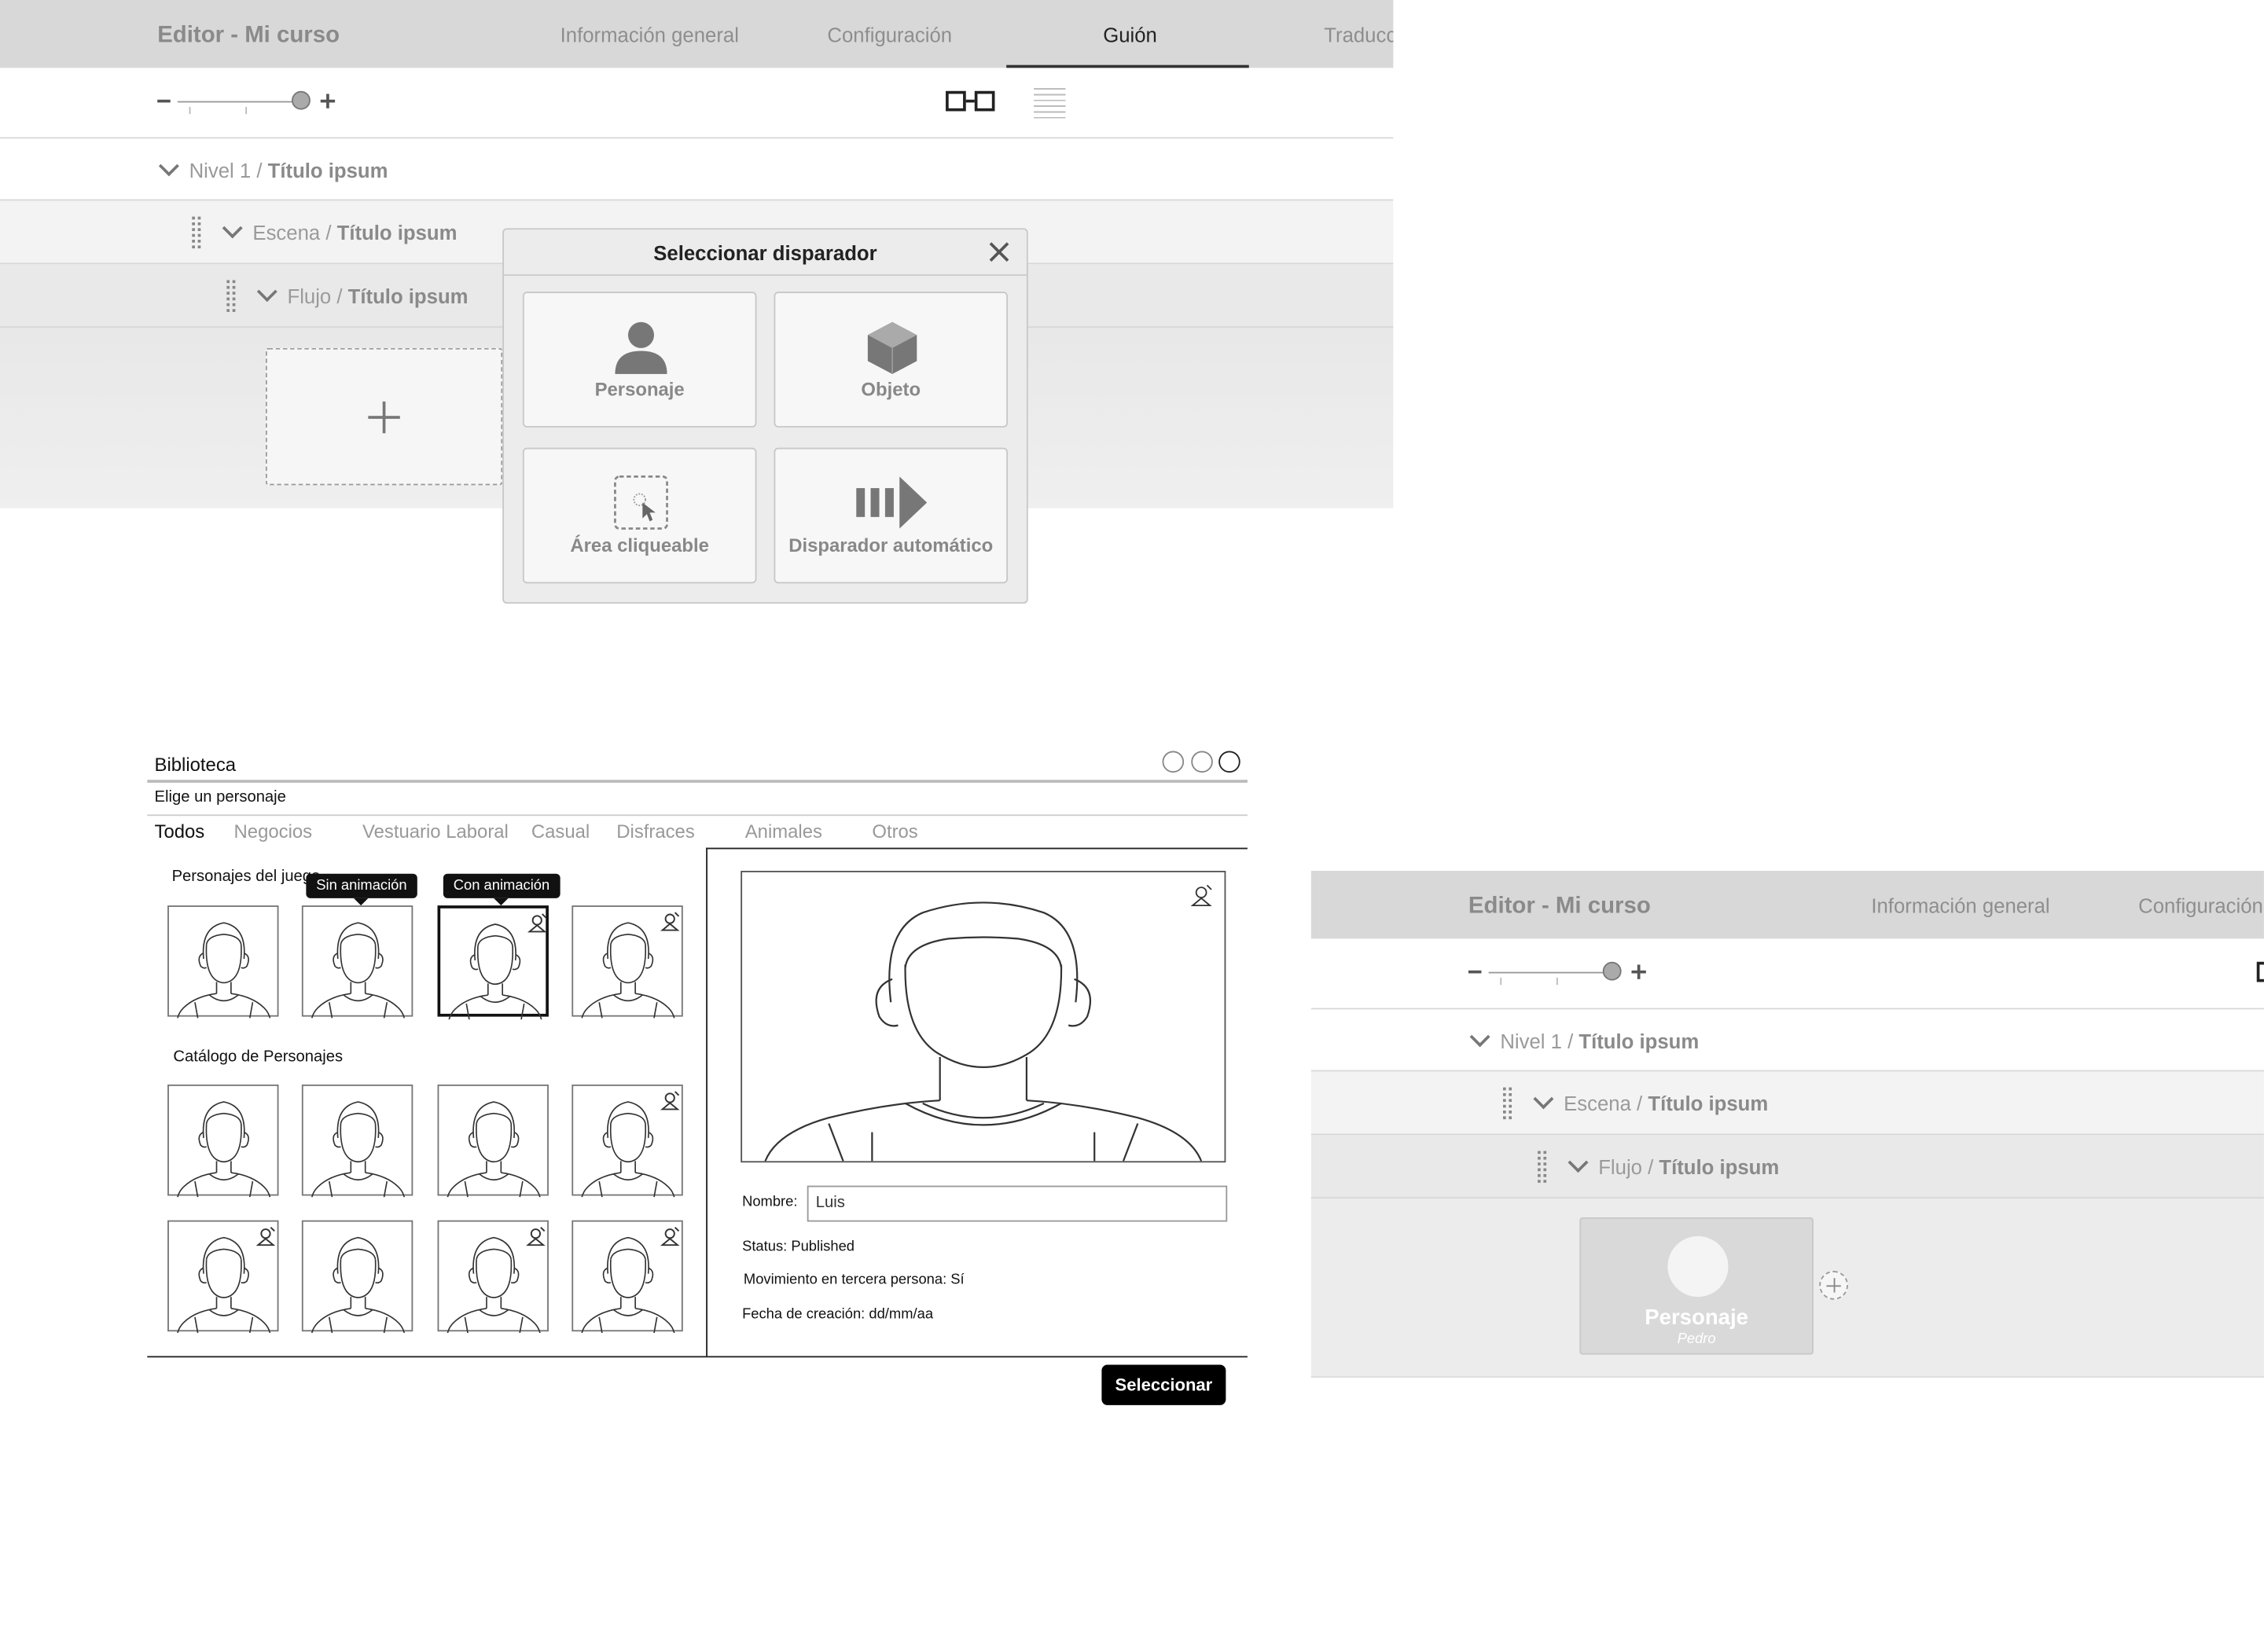 The width and height of the screenshot is (2264, 1652). Describe the element at coordinates (892, 348) in the screenshot. I see `cube-icon` at that location.